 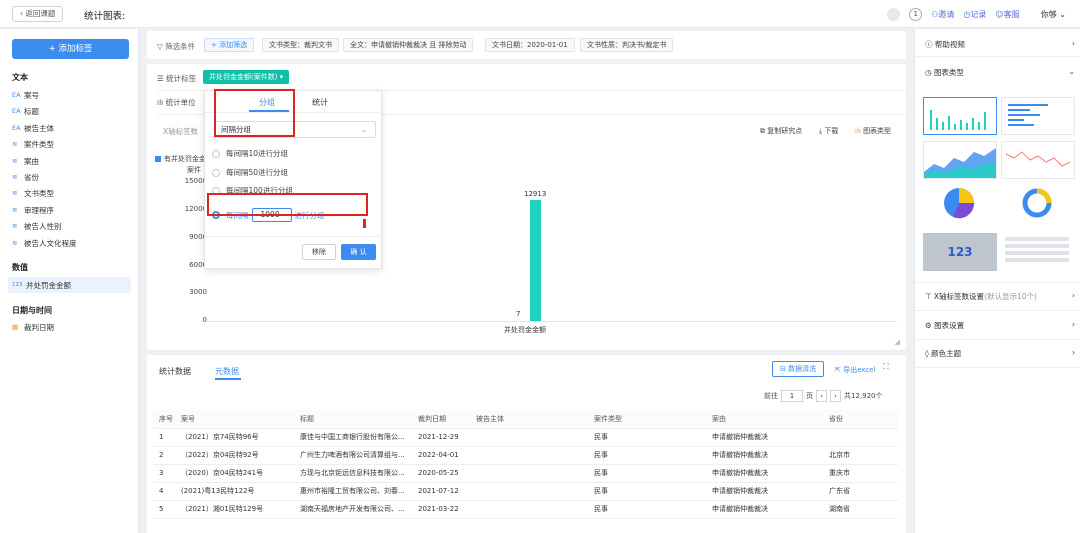 I want to click on header-actions: 1 ⚇邀请 ◷记录 ☺客服 你够 ⌄, so click(x=983, y=14).